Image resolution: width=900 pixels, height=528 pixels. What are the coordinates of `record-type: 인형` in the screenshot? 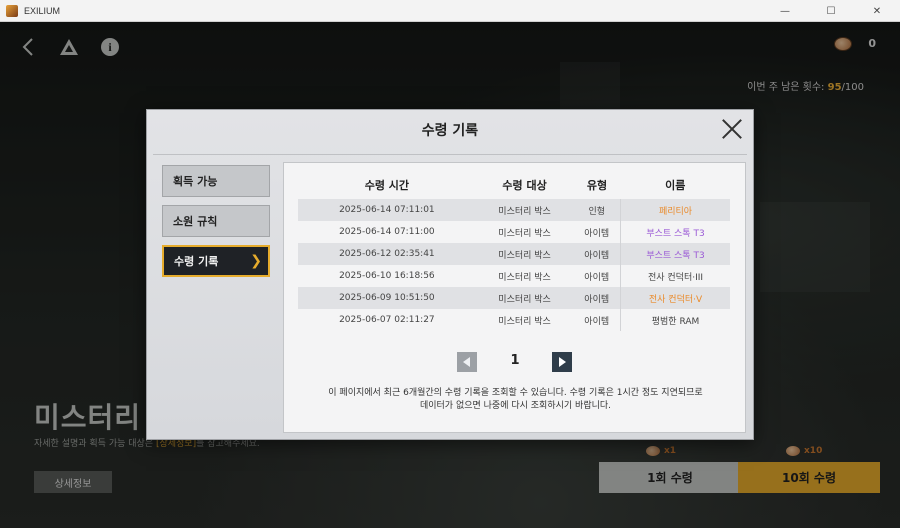 It's located at (597, 210).